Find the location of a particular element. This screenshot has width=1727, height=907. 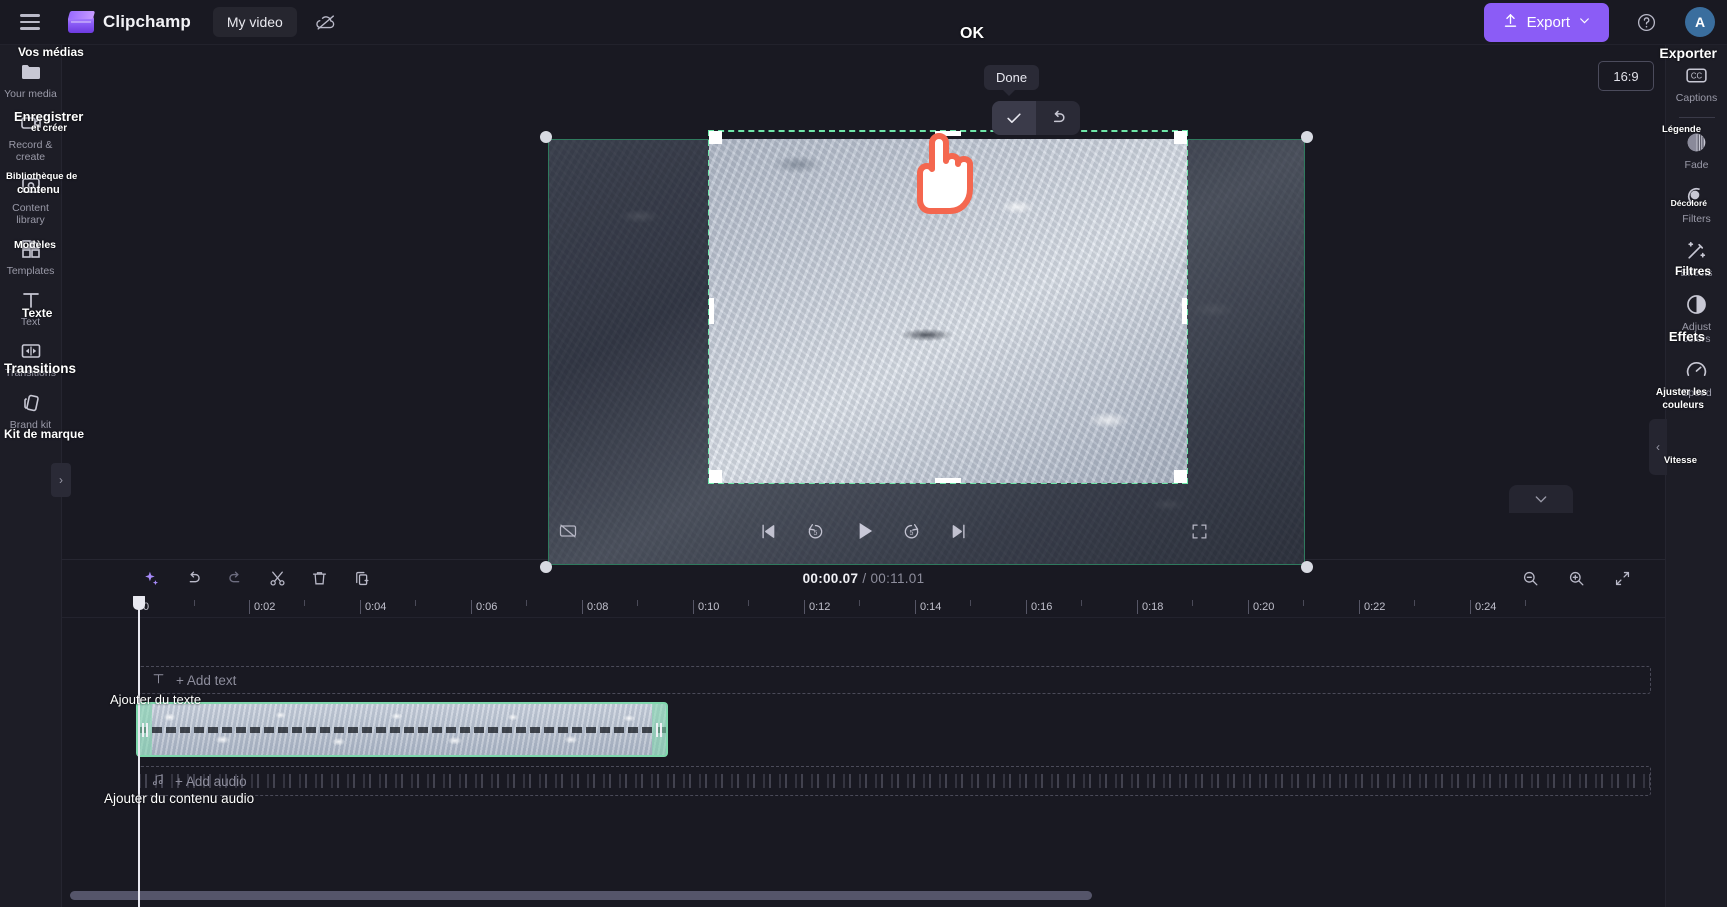

aspect-ratio-selector: 16:9 is located at coordinates (1626, 76).